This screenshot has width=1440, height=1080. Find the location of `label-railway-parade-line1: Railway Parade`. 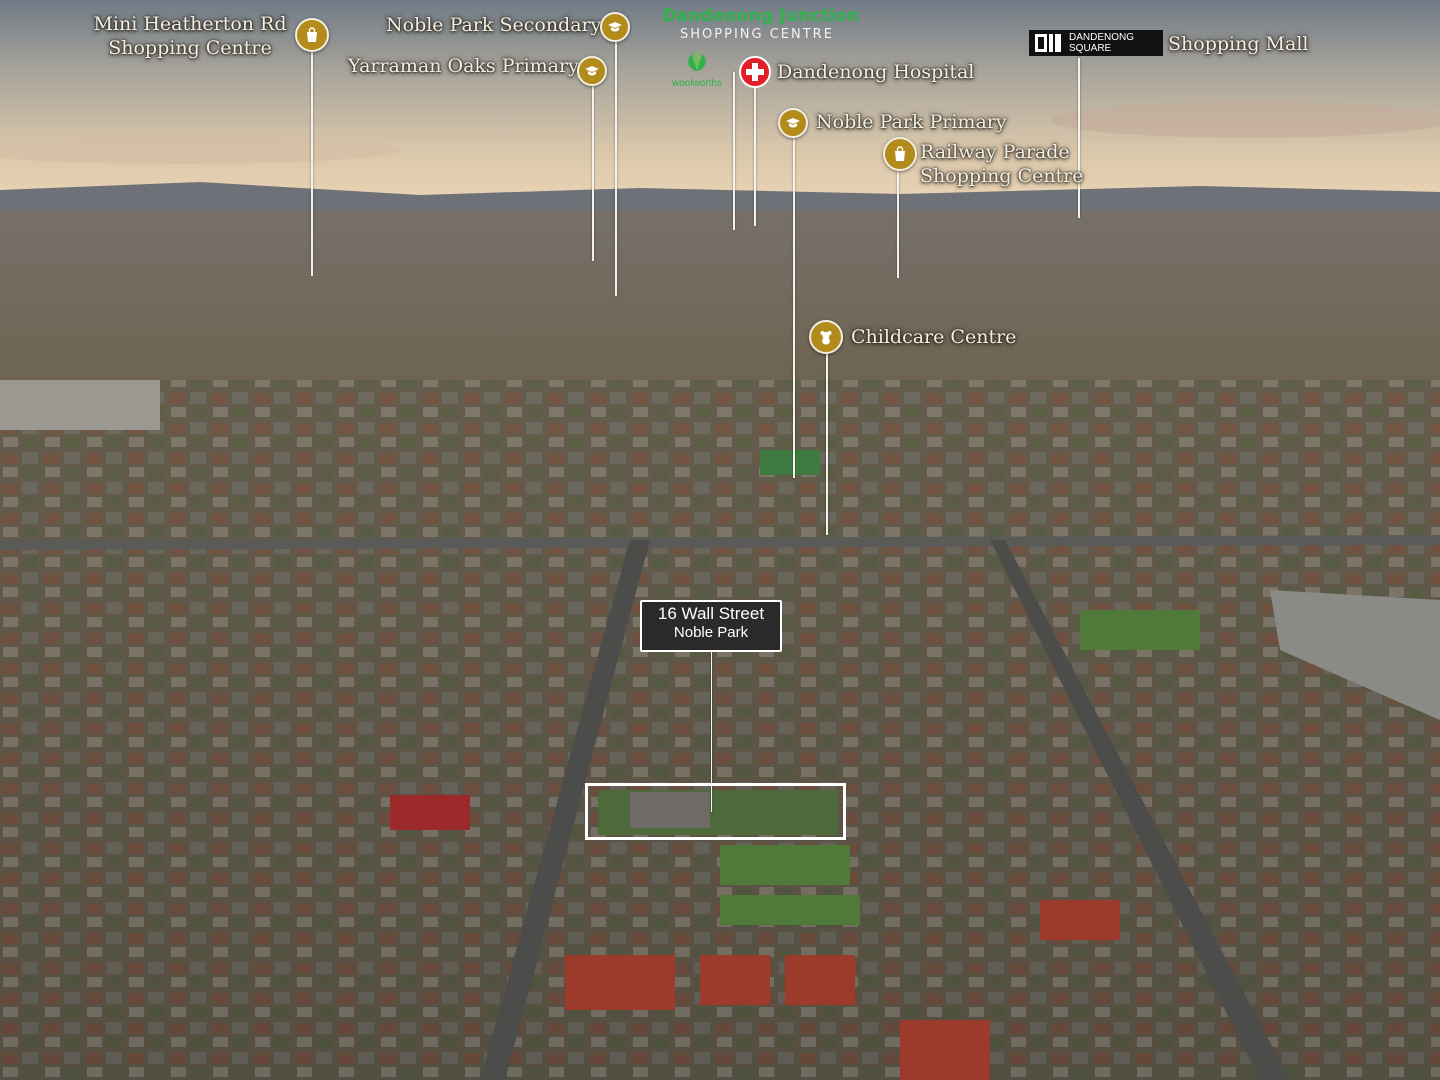

label-railway-parade-line1: Railway Parade is located at coordinates (995, 152).